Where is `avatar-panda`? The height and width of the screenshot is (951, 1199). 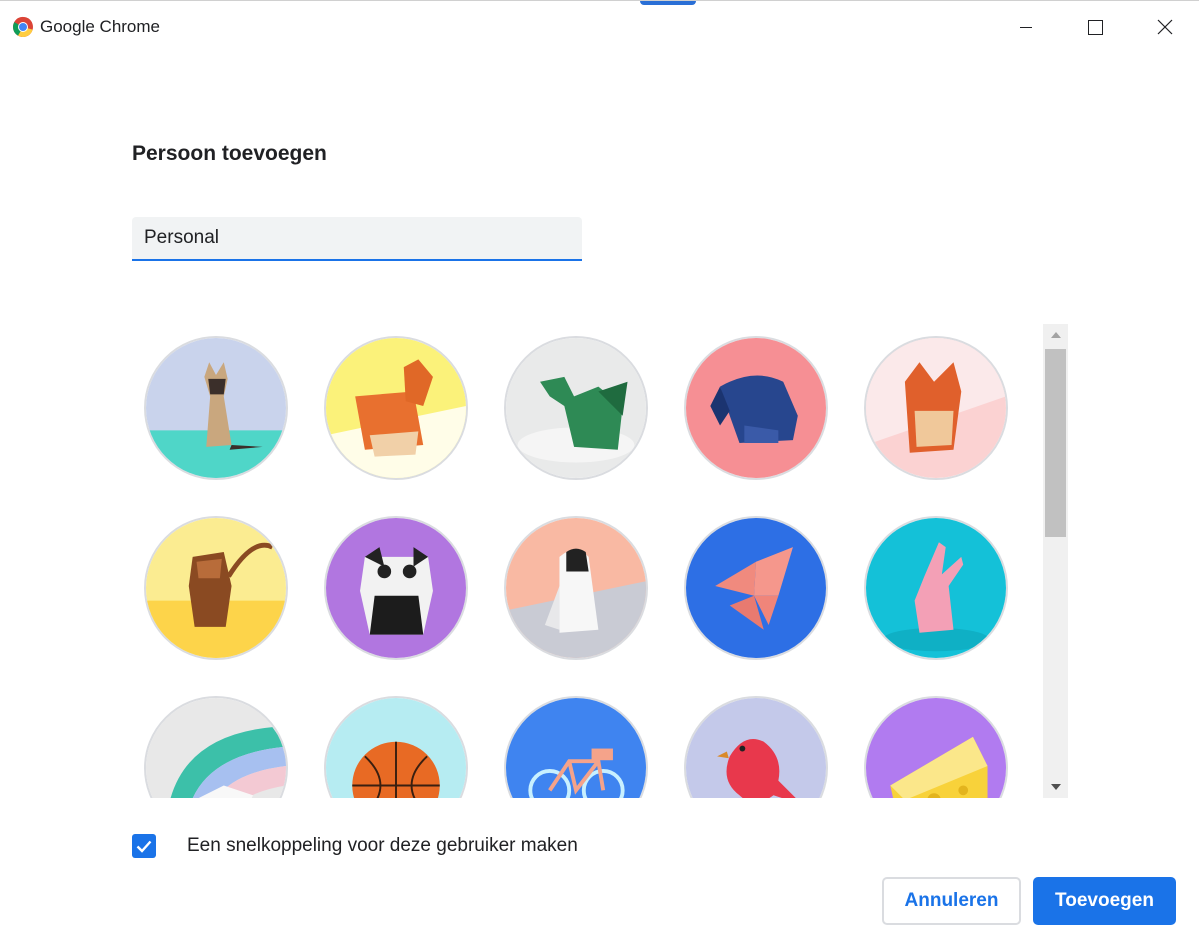 avatar-panda is located at coordinates (396, 588).